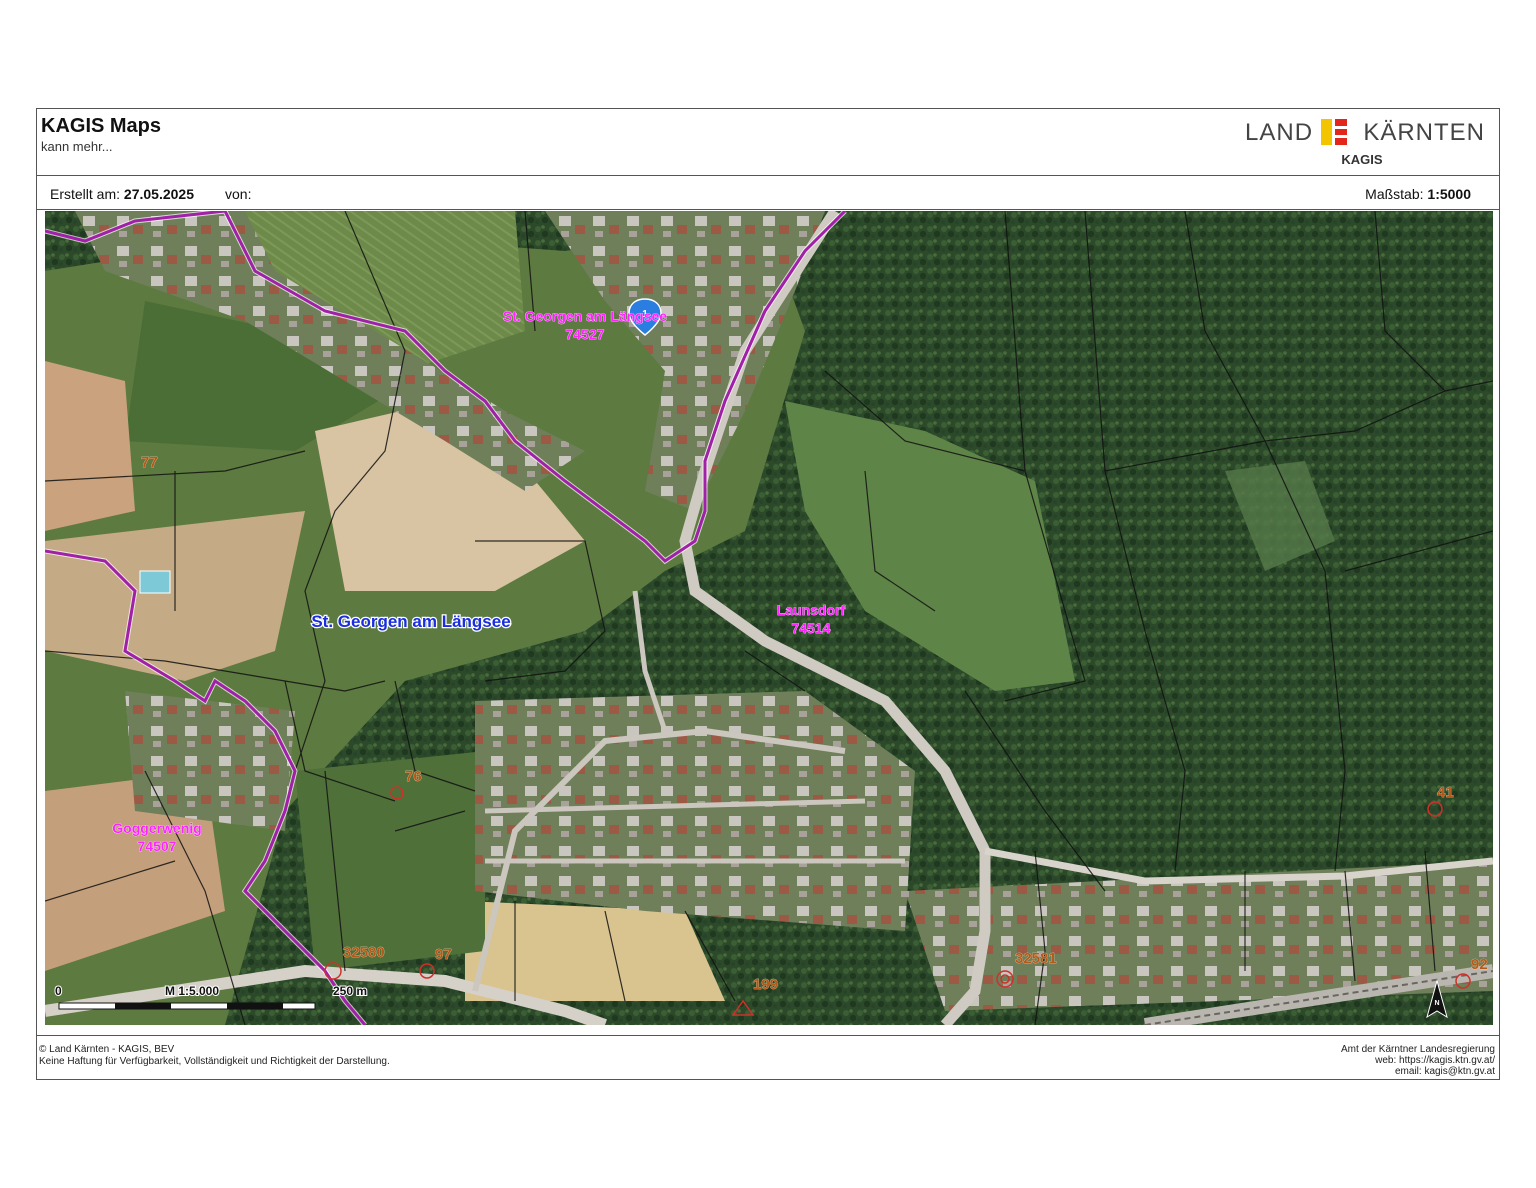  What do you see at coordinates (58, 991) in the screenshot?
I see `scalebar-zero: 0` at bounding box center [58, 991].